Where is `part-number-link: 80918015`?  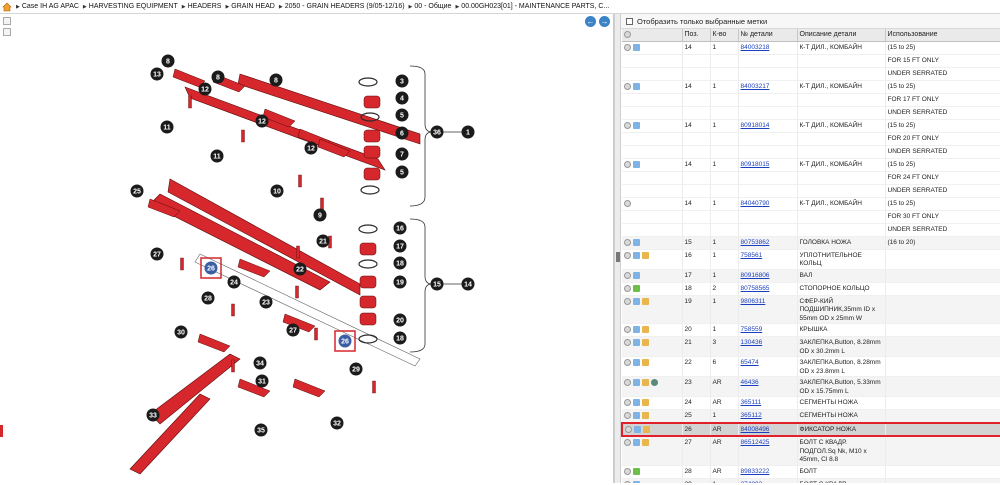
part-number-link: 80918015 is located at coordinates (755, 164).